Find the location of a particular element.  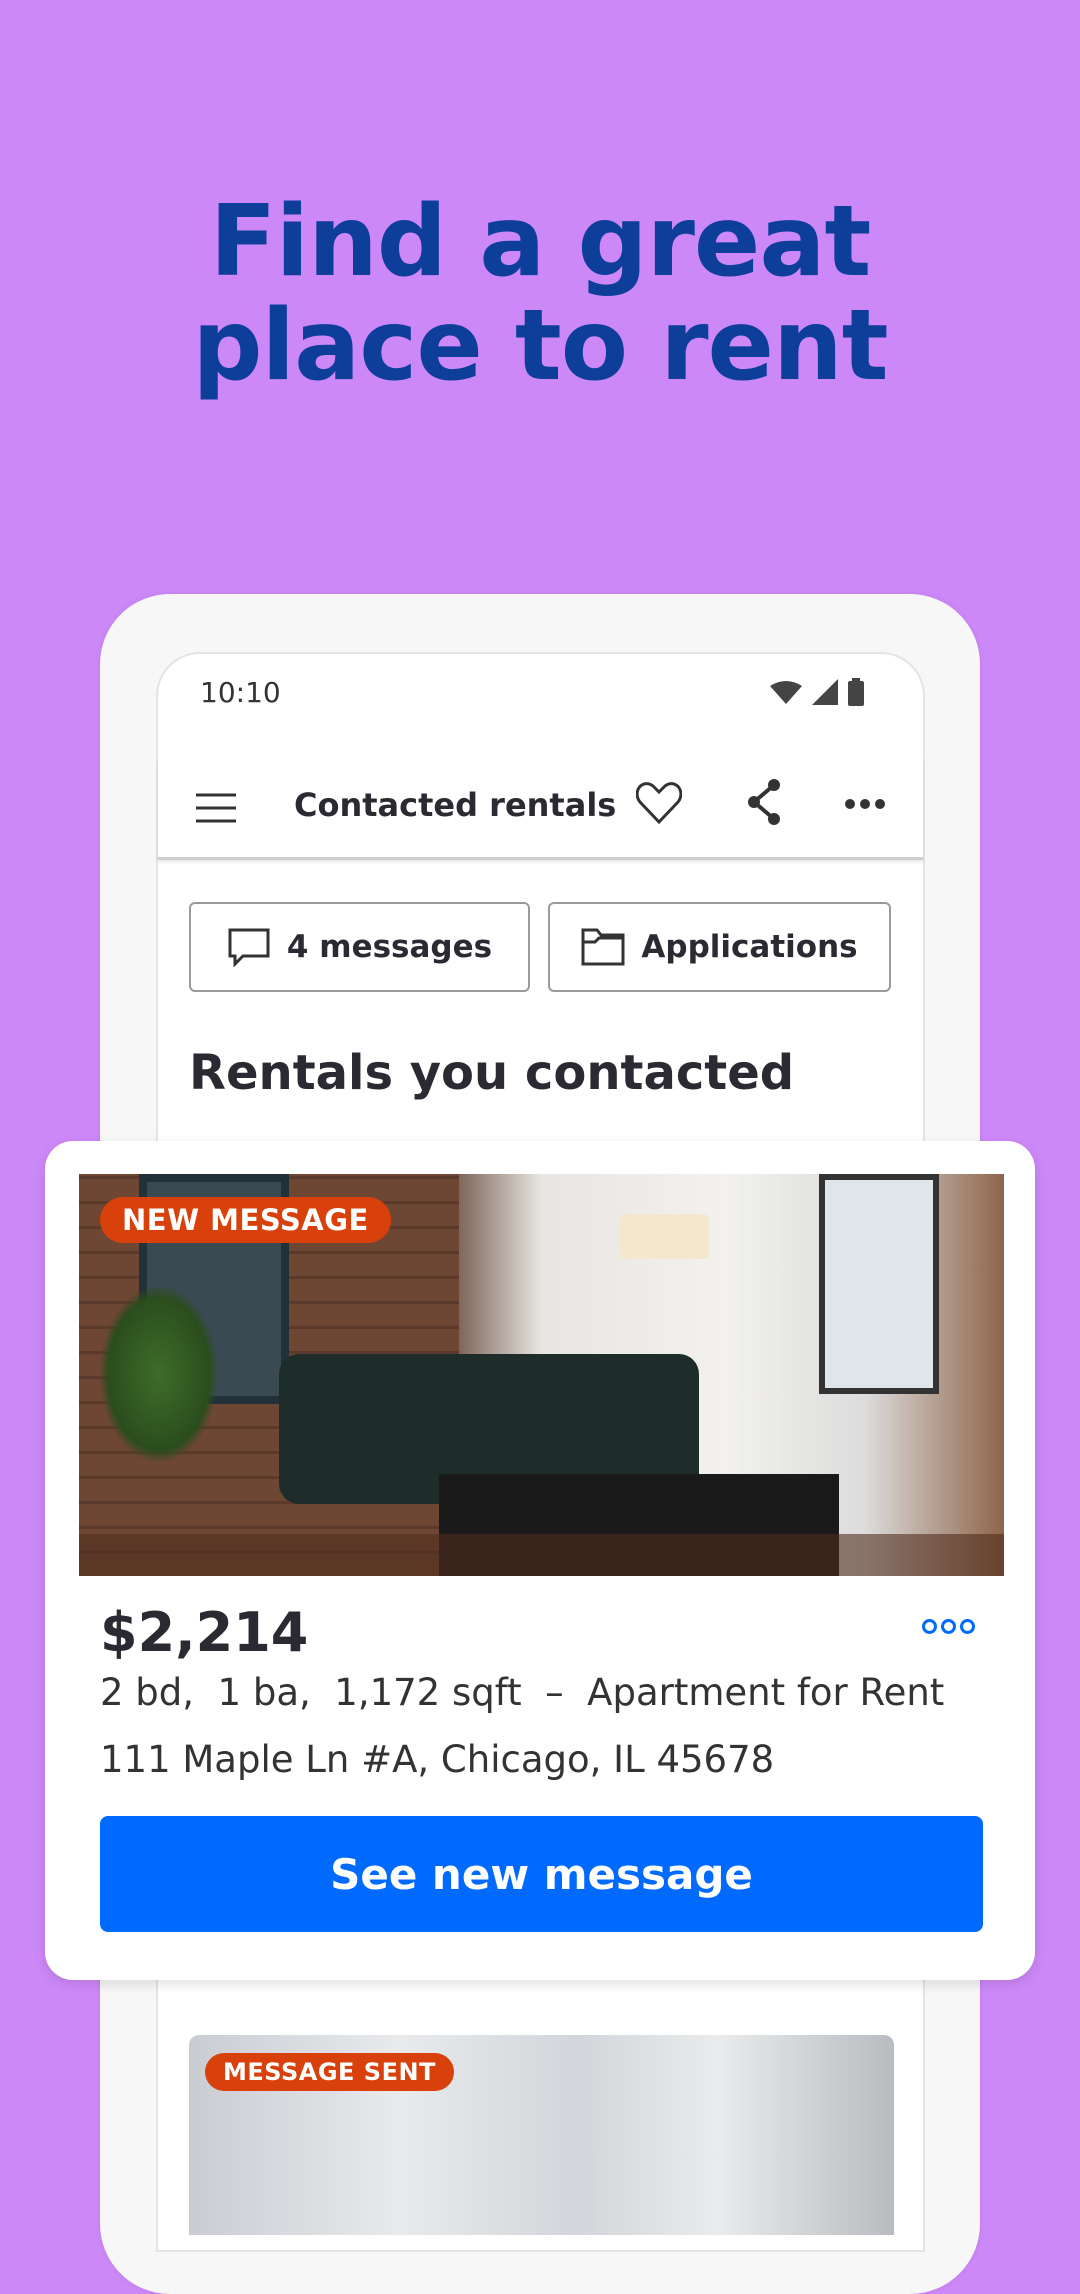

messages-button: 4 messages is located at coordinates (359, 947).